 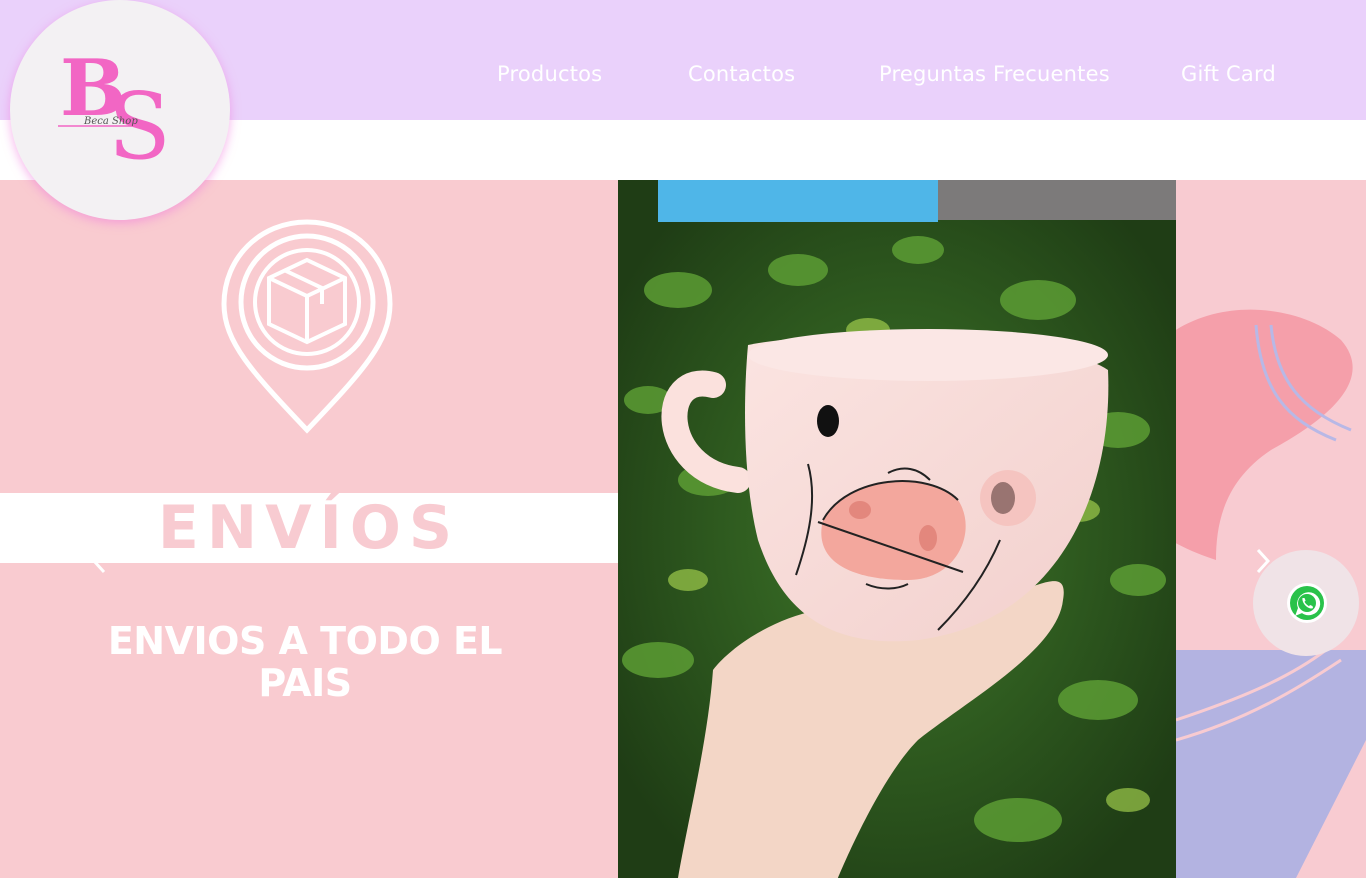 I want to click on nav-gift-card-link: Gift Card, so click(x=1228, y=74).